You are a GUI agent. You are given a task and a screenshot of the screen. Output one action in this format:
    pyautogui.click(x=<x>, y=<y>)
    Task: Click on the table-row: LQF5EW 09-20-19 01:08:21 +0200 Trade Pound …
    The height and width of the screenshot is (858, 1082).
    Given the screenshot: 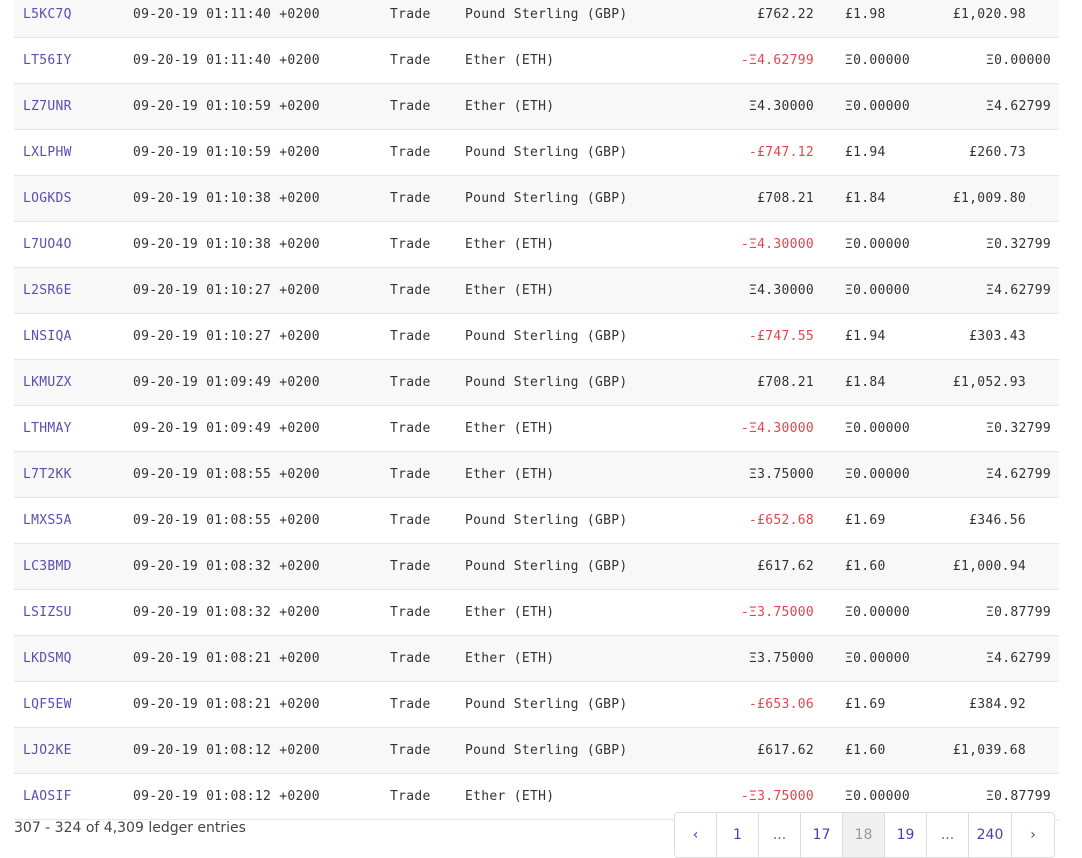 What is the action you would take?
    pyautogui.click(x=536, y=705)
    